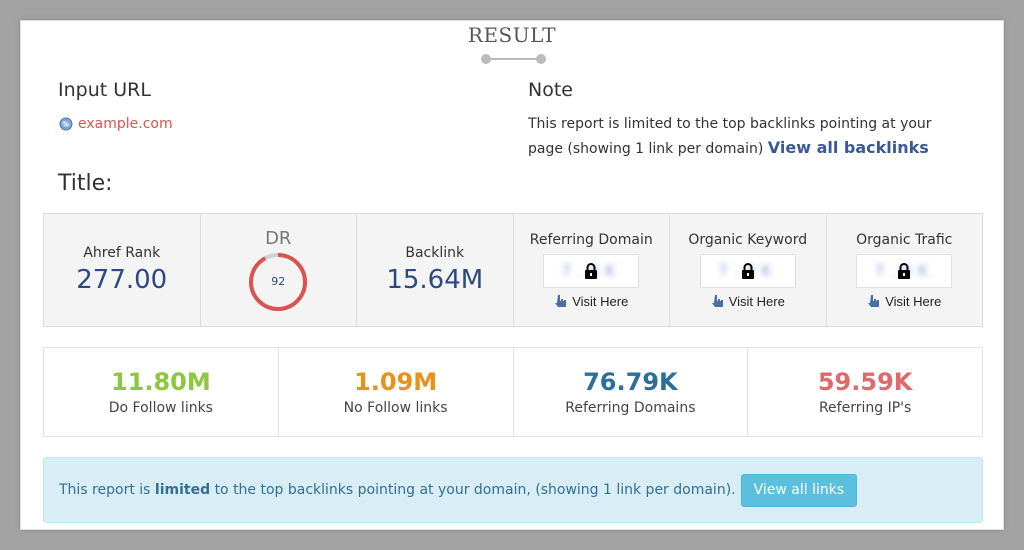  I want to click on backlink-value: 15.64M, so click(435, 280).